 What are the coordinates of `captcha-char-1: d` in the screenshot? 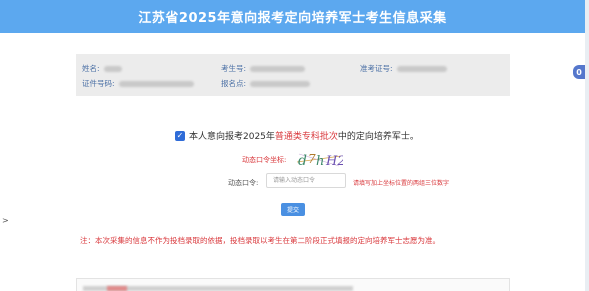 It's located at (302, 161).